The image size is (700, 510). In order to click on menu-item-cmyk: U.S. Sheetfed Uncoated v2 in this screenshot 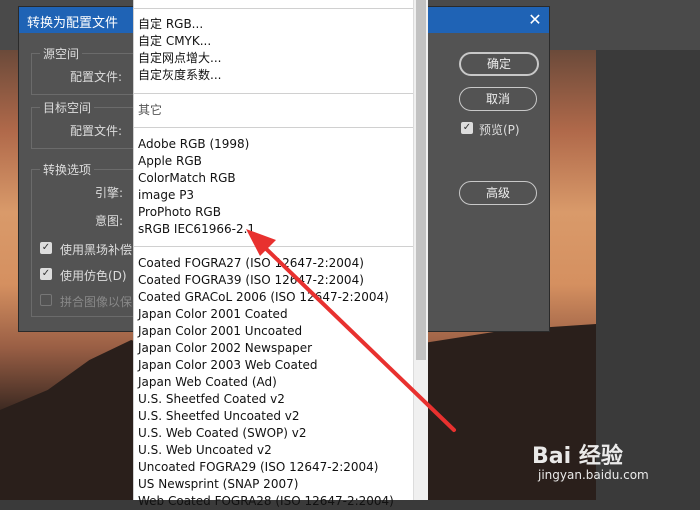, I will do `click(219, 416)`.